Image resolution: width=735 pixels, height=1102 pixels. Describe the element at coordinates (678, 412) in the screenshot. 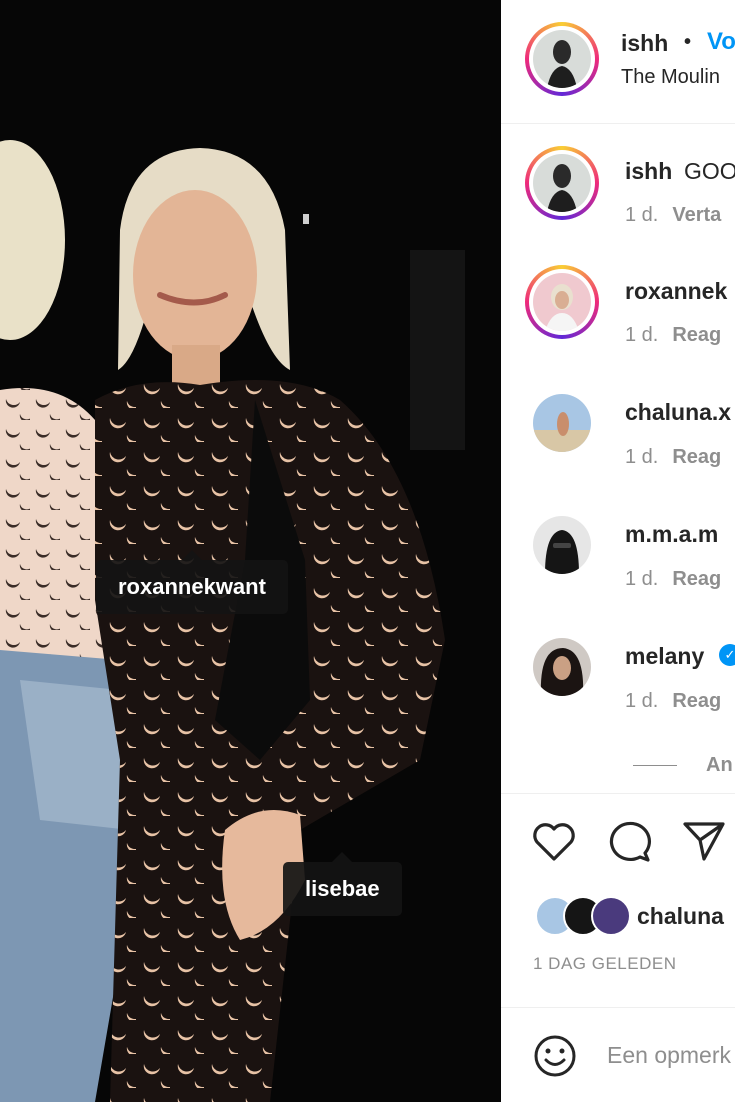

I see `comment-username: chaluna.x` at that location.